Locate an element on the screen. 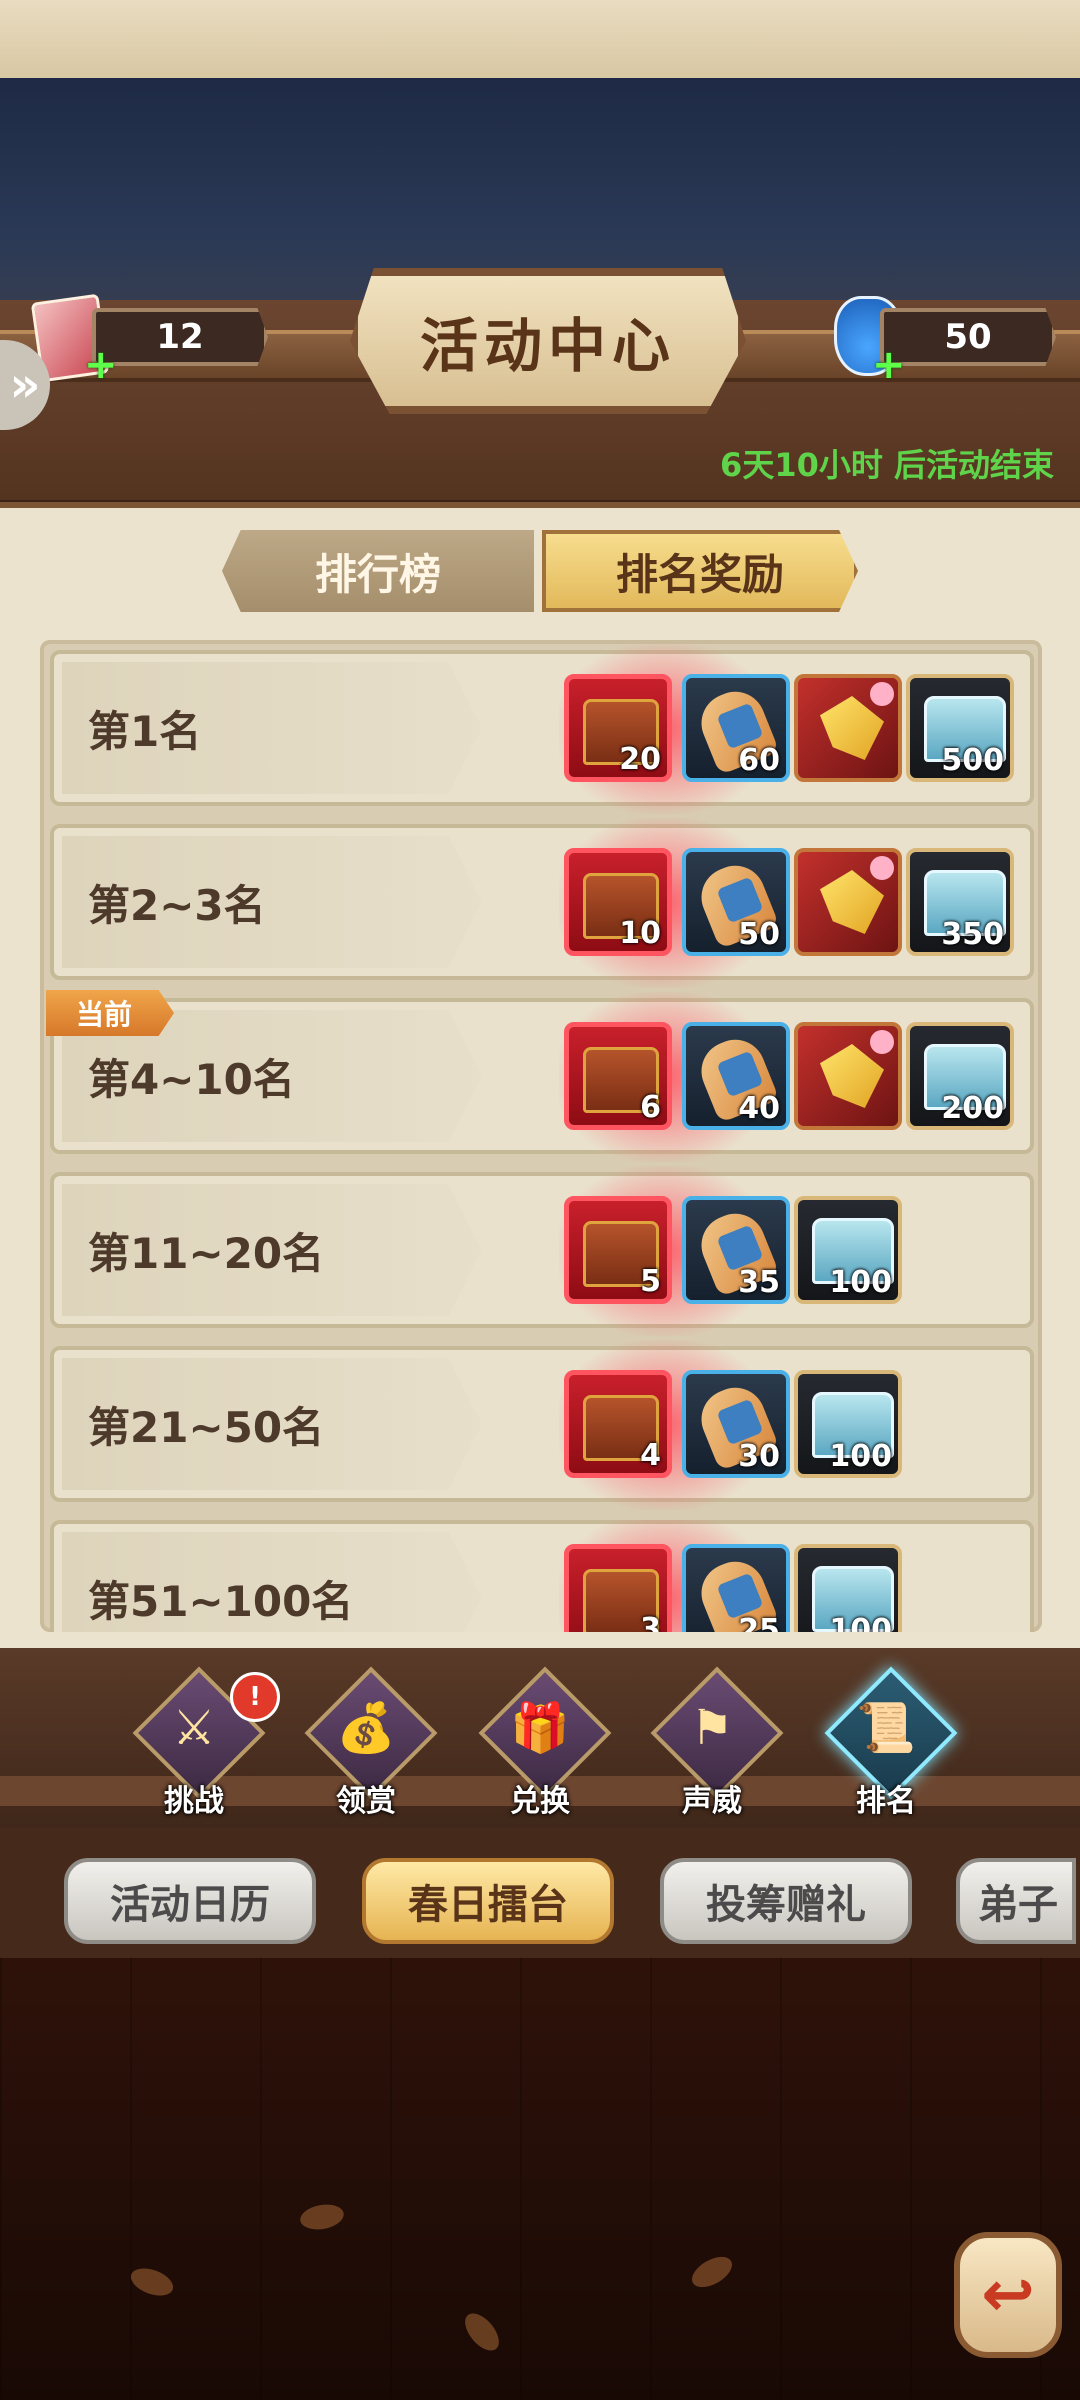  resource-potion-amount: 50 is located at coordinates (968, 337).